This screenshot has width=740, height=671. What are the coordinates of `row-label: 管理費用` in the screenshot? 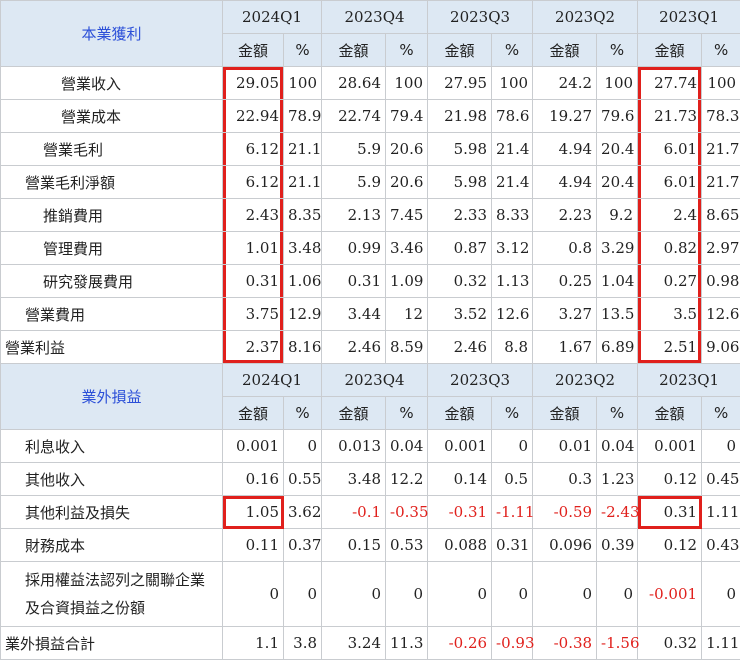 It's located at (111, 248).